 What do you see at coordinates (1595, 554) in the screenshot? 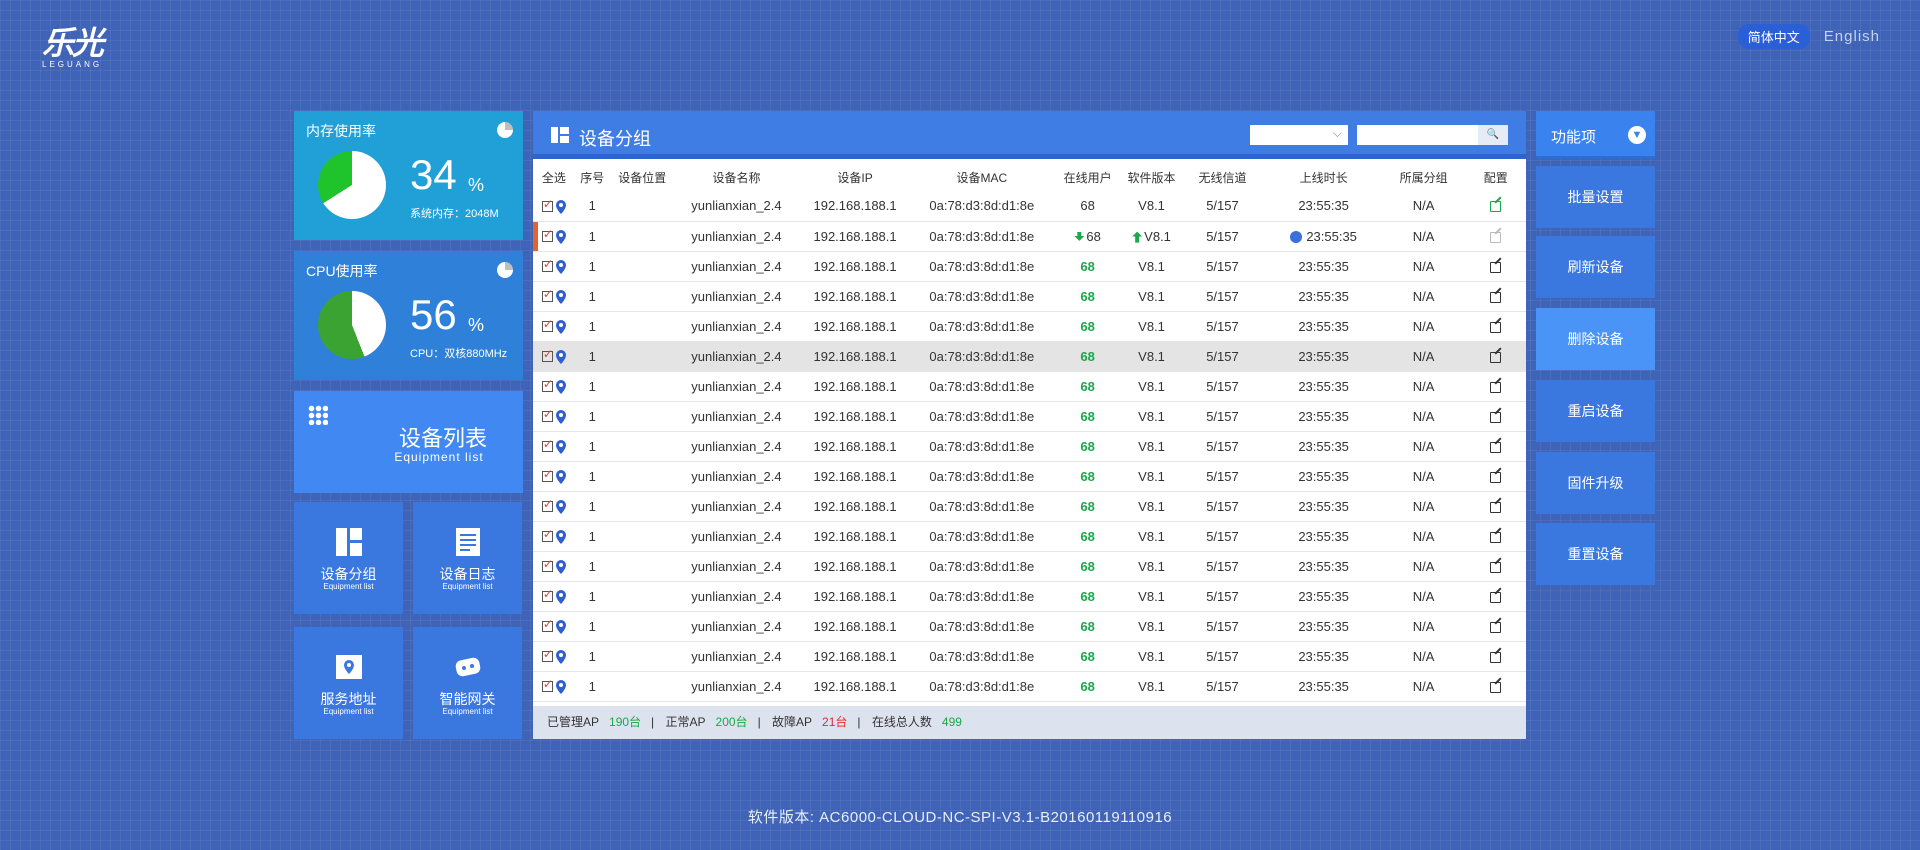
I see `reset-devices-button: 重置设备` at bounding box center [1595, 554].